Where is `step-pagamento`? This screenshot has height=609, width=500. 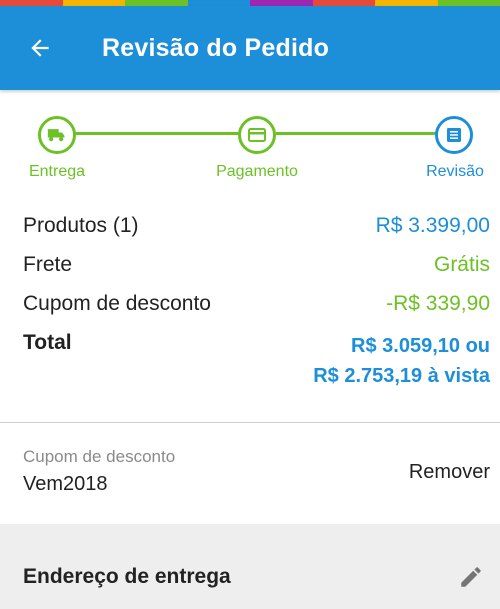 step-pagamento is located at coordinates (257, 135).